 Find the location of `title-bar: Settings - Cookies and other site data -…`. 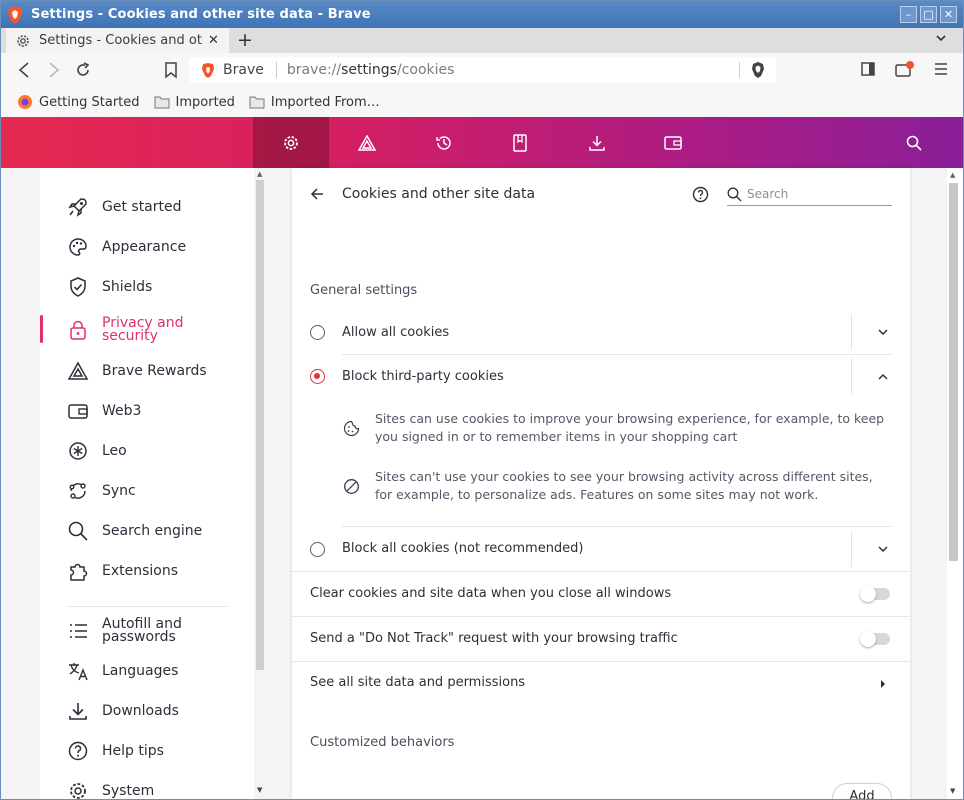

title-bar: Settings - Cookies and other site data -… is located at coordinates (482, 14).